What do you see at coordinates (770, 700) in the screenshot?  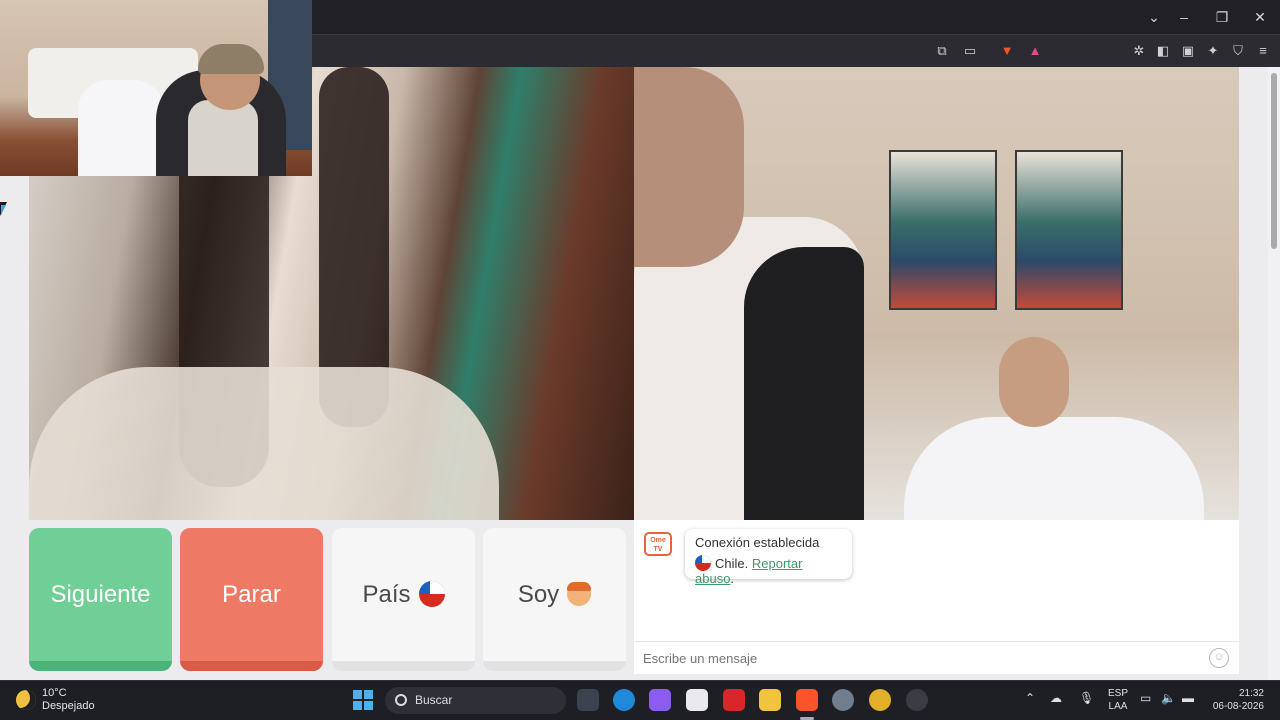 I see `file-explorer-icon` at bounding box center [770, 700].